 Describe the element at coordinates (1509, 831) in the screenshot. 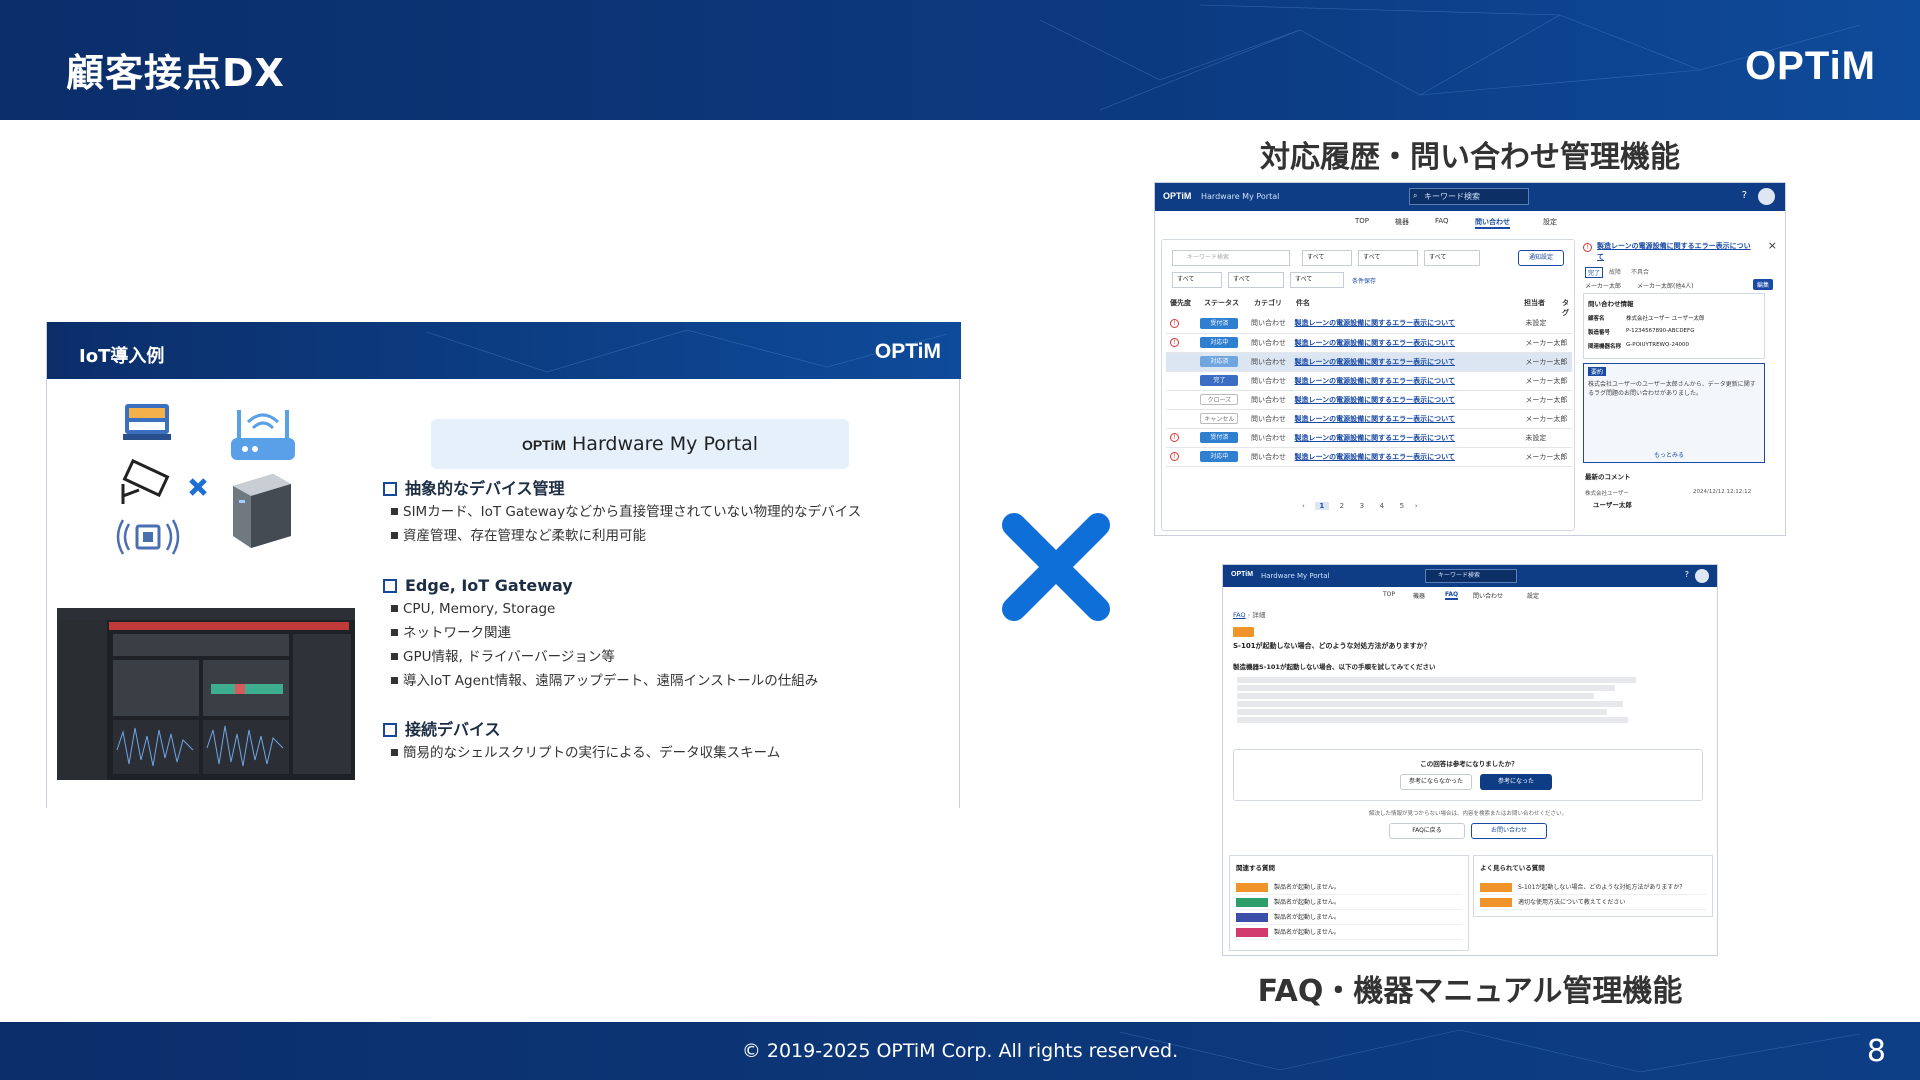

I see `contact-button: お問い合わせ` at that location.